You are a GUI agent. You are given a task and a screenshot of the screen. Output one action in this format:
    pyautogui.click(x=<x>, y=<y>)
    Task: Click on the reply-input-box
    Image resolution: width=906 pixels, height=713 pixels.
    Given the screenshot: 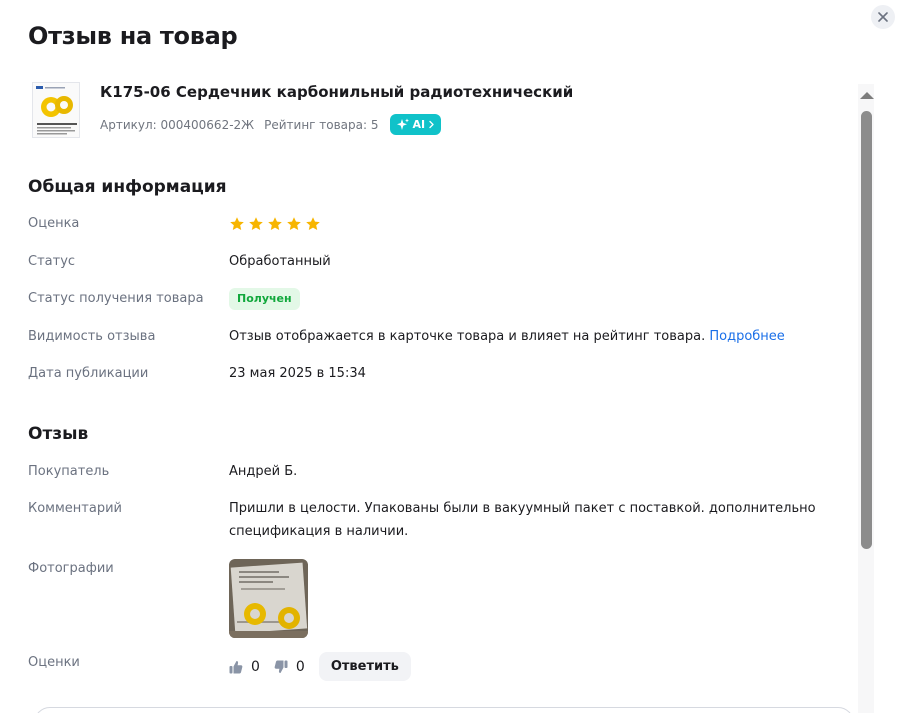 What is the action you would take?
    pyautogui.click(x=444, y=710)
    